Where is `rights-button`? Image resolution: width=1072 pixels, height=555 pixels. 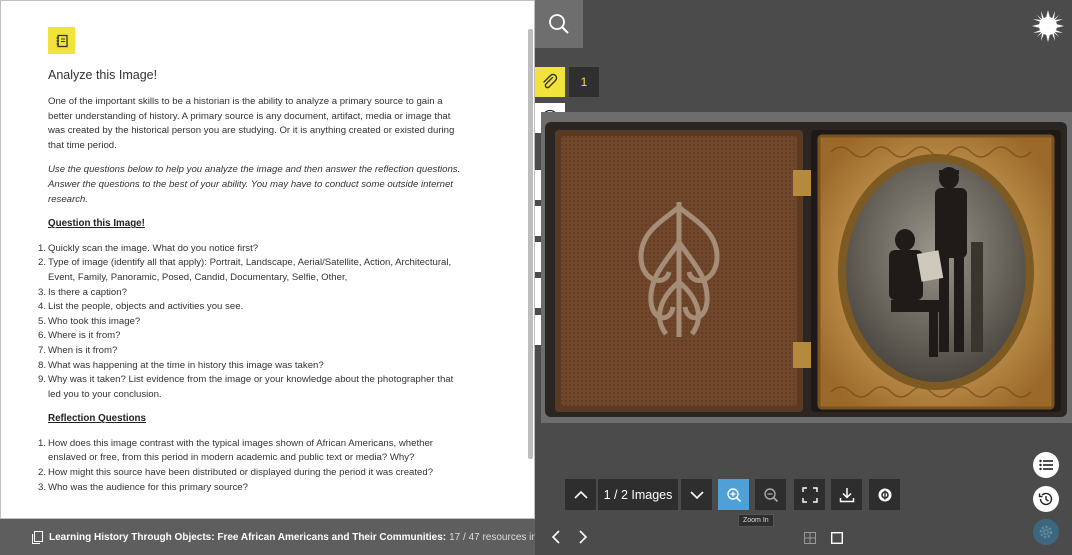
rights-button is located at coordinates (884, 494).